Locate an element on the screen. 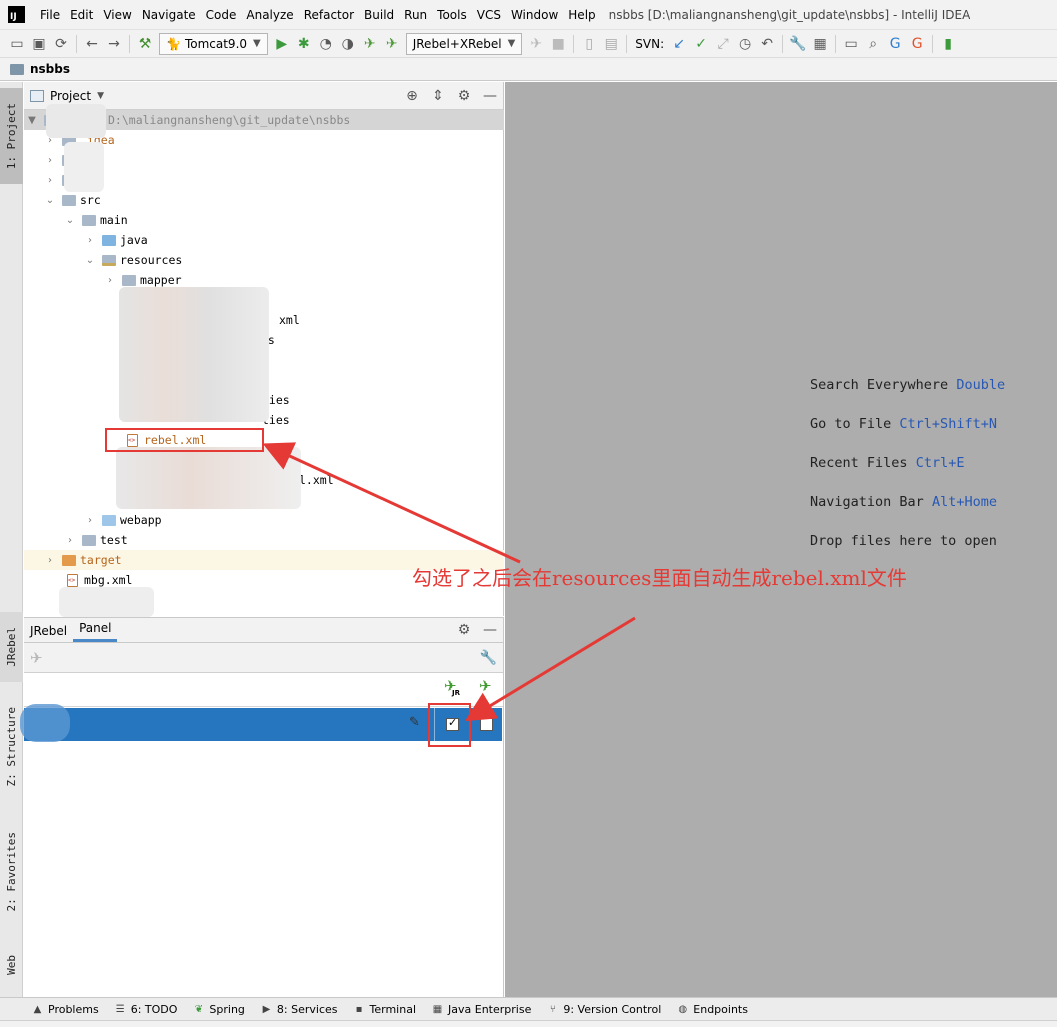  tab-structure: Z: Structure is located at coordinates (11, 747).